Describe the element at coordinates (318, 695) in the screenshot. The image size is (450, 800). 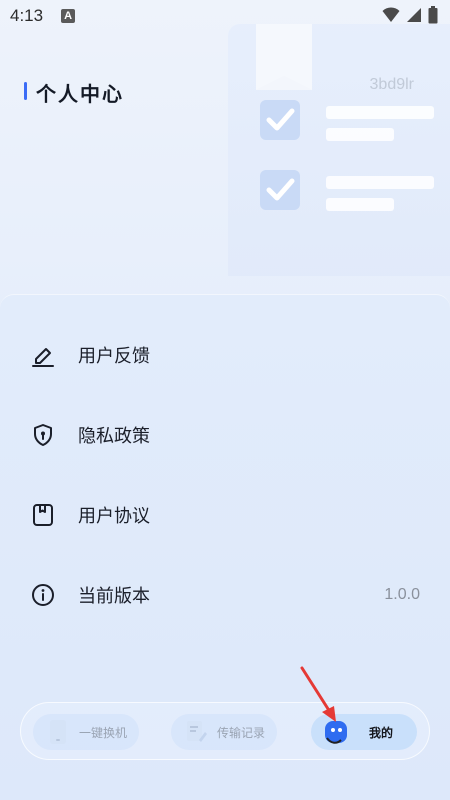
I see `annotation-arrow` at that location.